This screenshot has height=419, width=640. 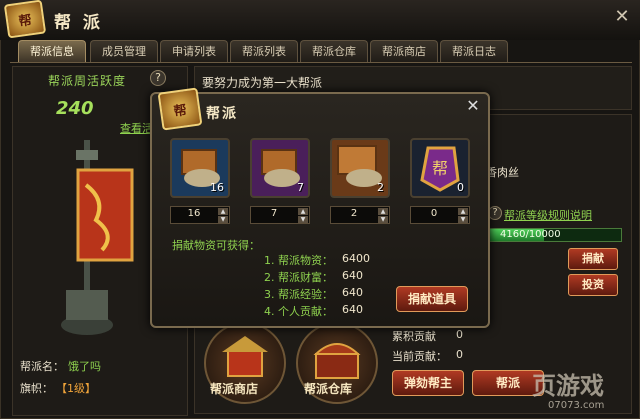 I want to click on guild-name-label: 帮派名：, so click(x=42, y=366).